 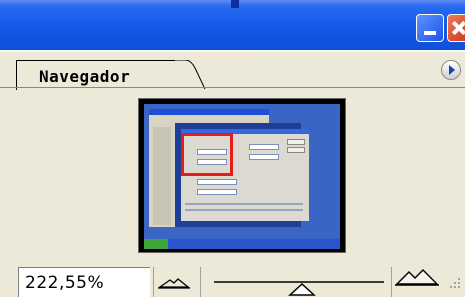 I want to click on resize-grip-icon, so click(x=455, y=284).